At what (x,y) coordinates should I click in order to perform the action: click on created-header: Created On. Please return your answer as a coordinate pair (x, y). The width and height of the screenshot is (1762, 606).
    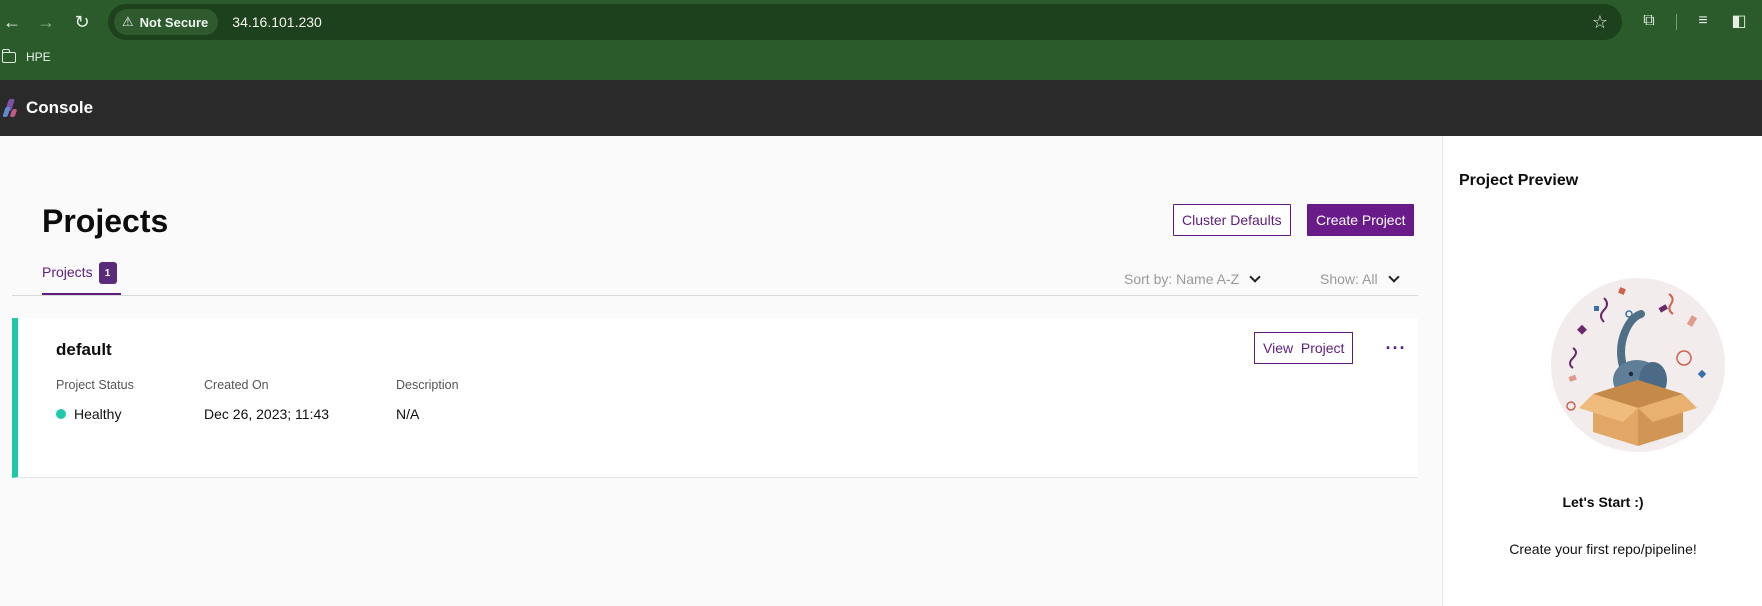
    Looking at the image, I should click on (236, 385).